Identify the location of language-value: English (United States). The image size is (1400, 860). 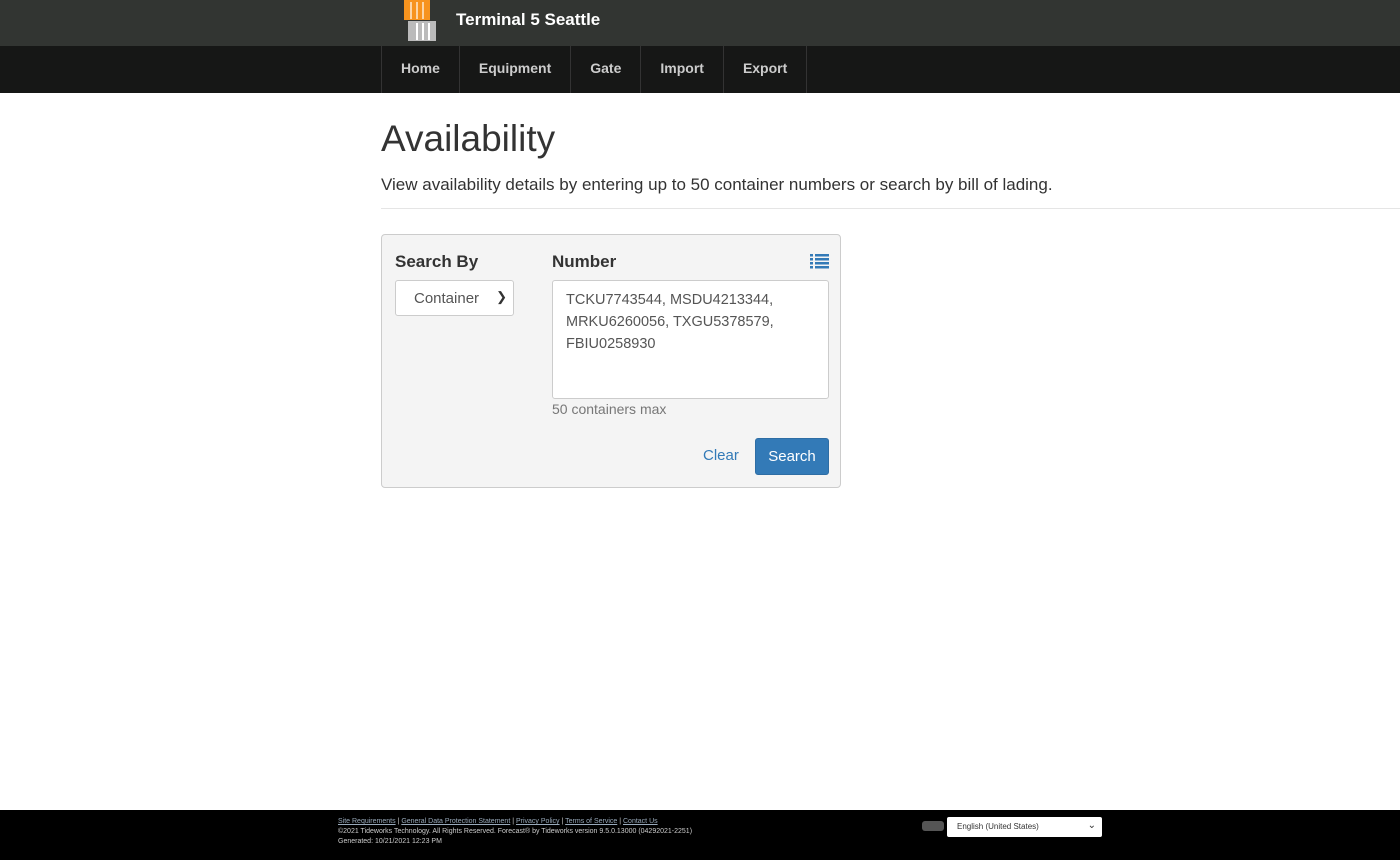
(998, 826).